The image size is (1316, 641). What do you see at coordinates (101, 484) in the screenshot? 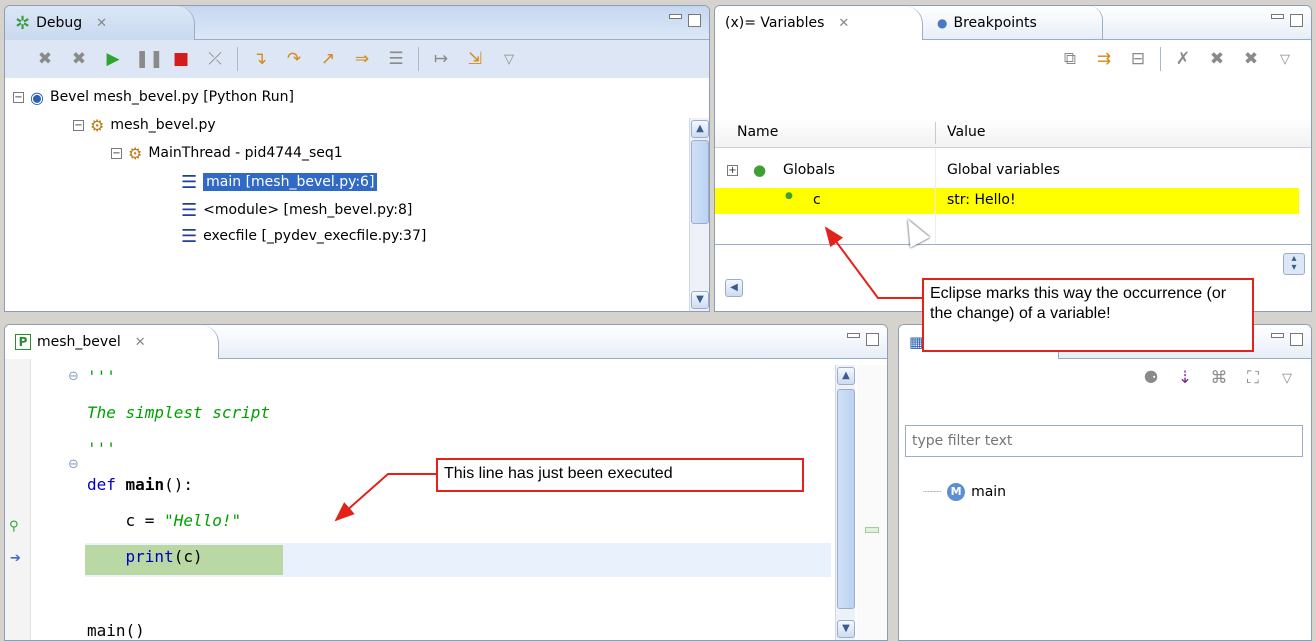
I see `keyword: def` at bounding box center [101, 484].